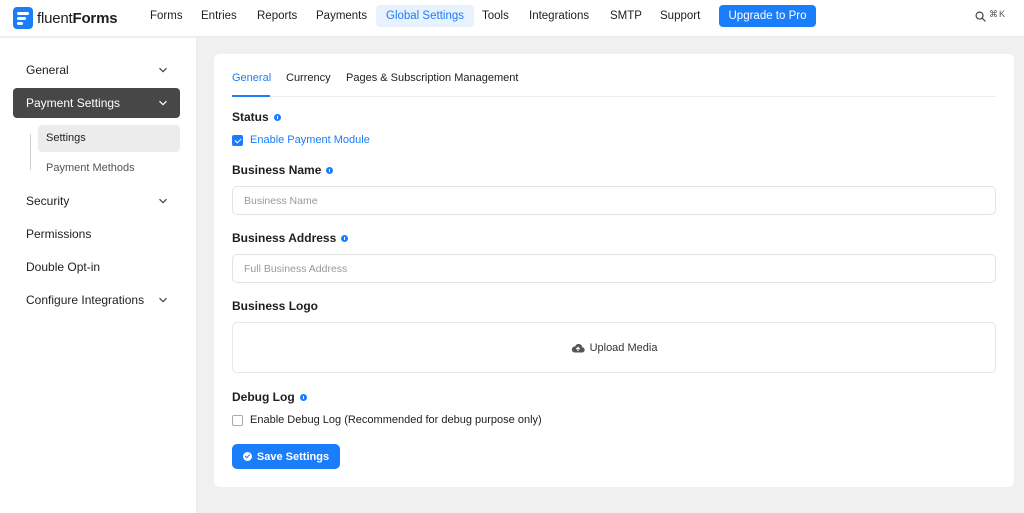 The image size is (1024, 513). Describe the element at coordinates (109, 168) in the screenshot. I see `sidebar-subitem-payment-methods: Payment Methods` at that location.